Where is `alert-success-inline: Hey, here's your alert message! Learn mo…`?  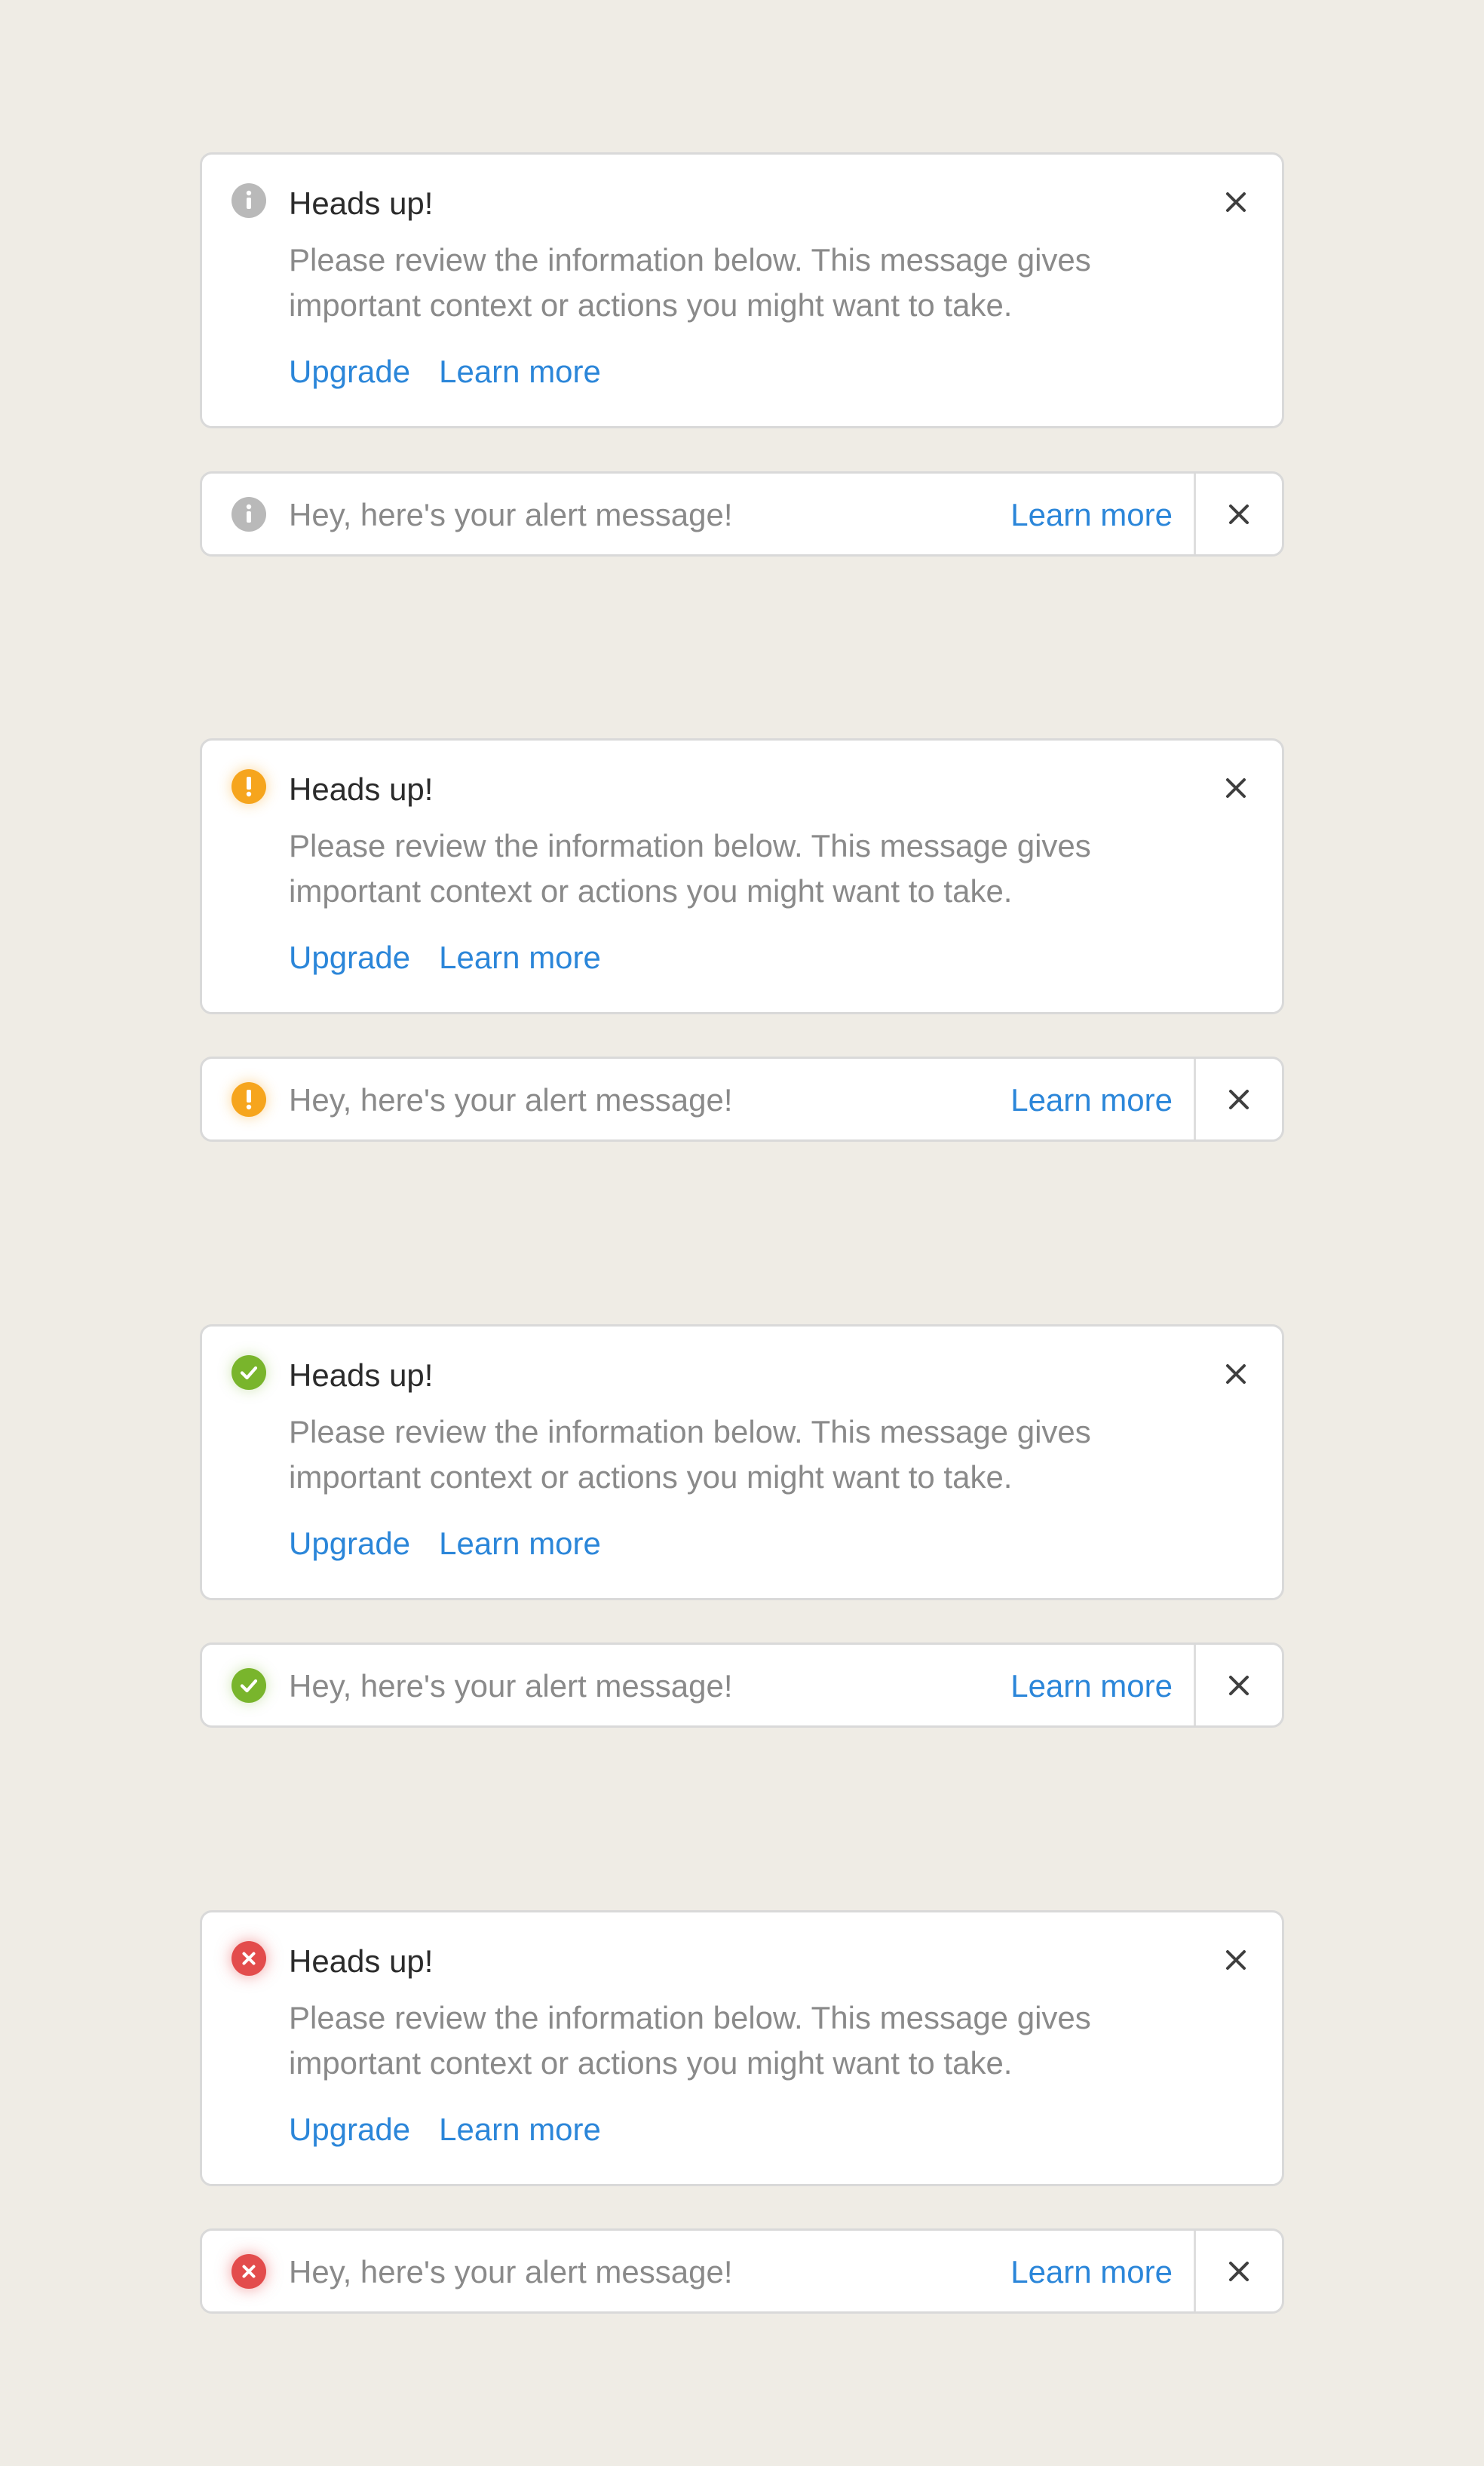
alert-success-inline: Hey, here's your alert message! Learn mo… is located at coordinates (742, 1685).